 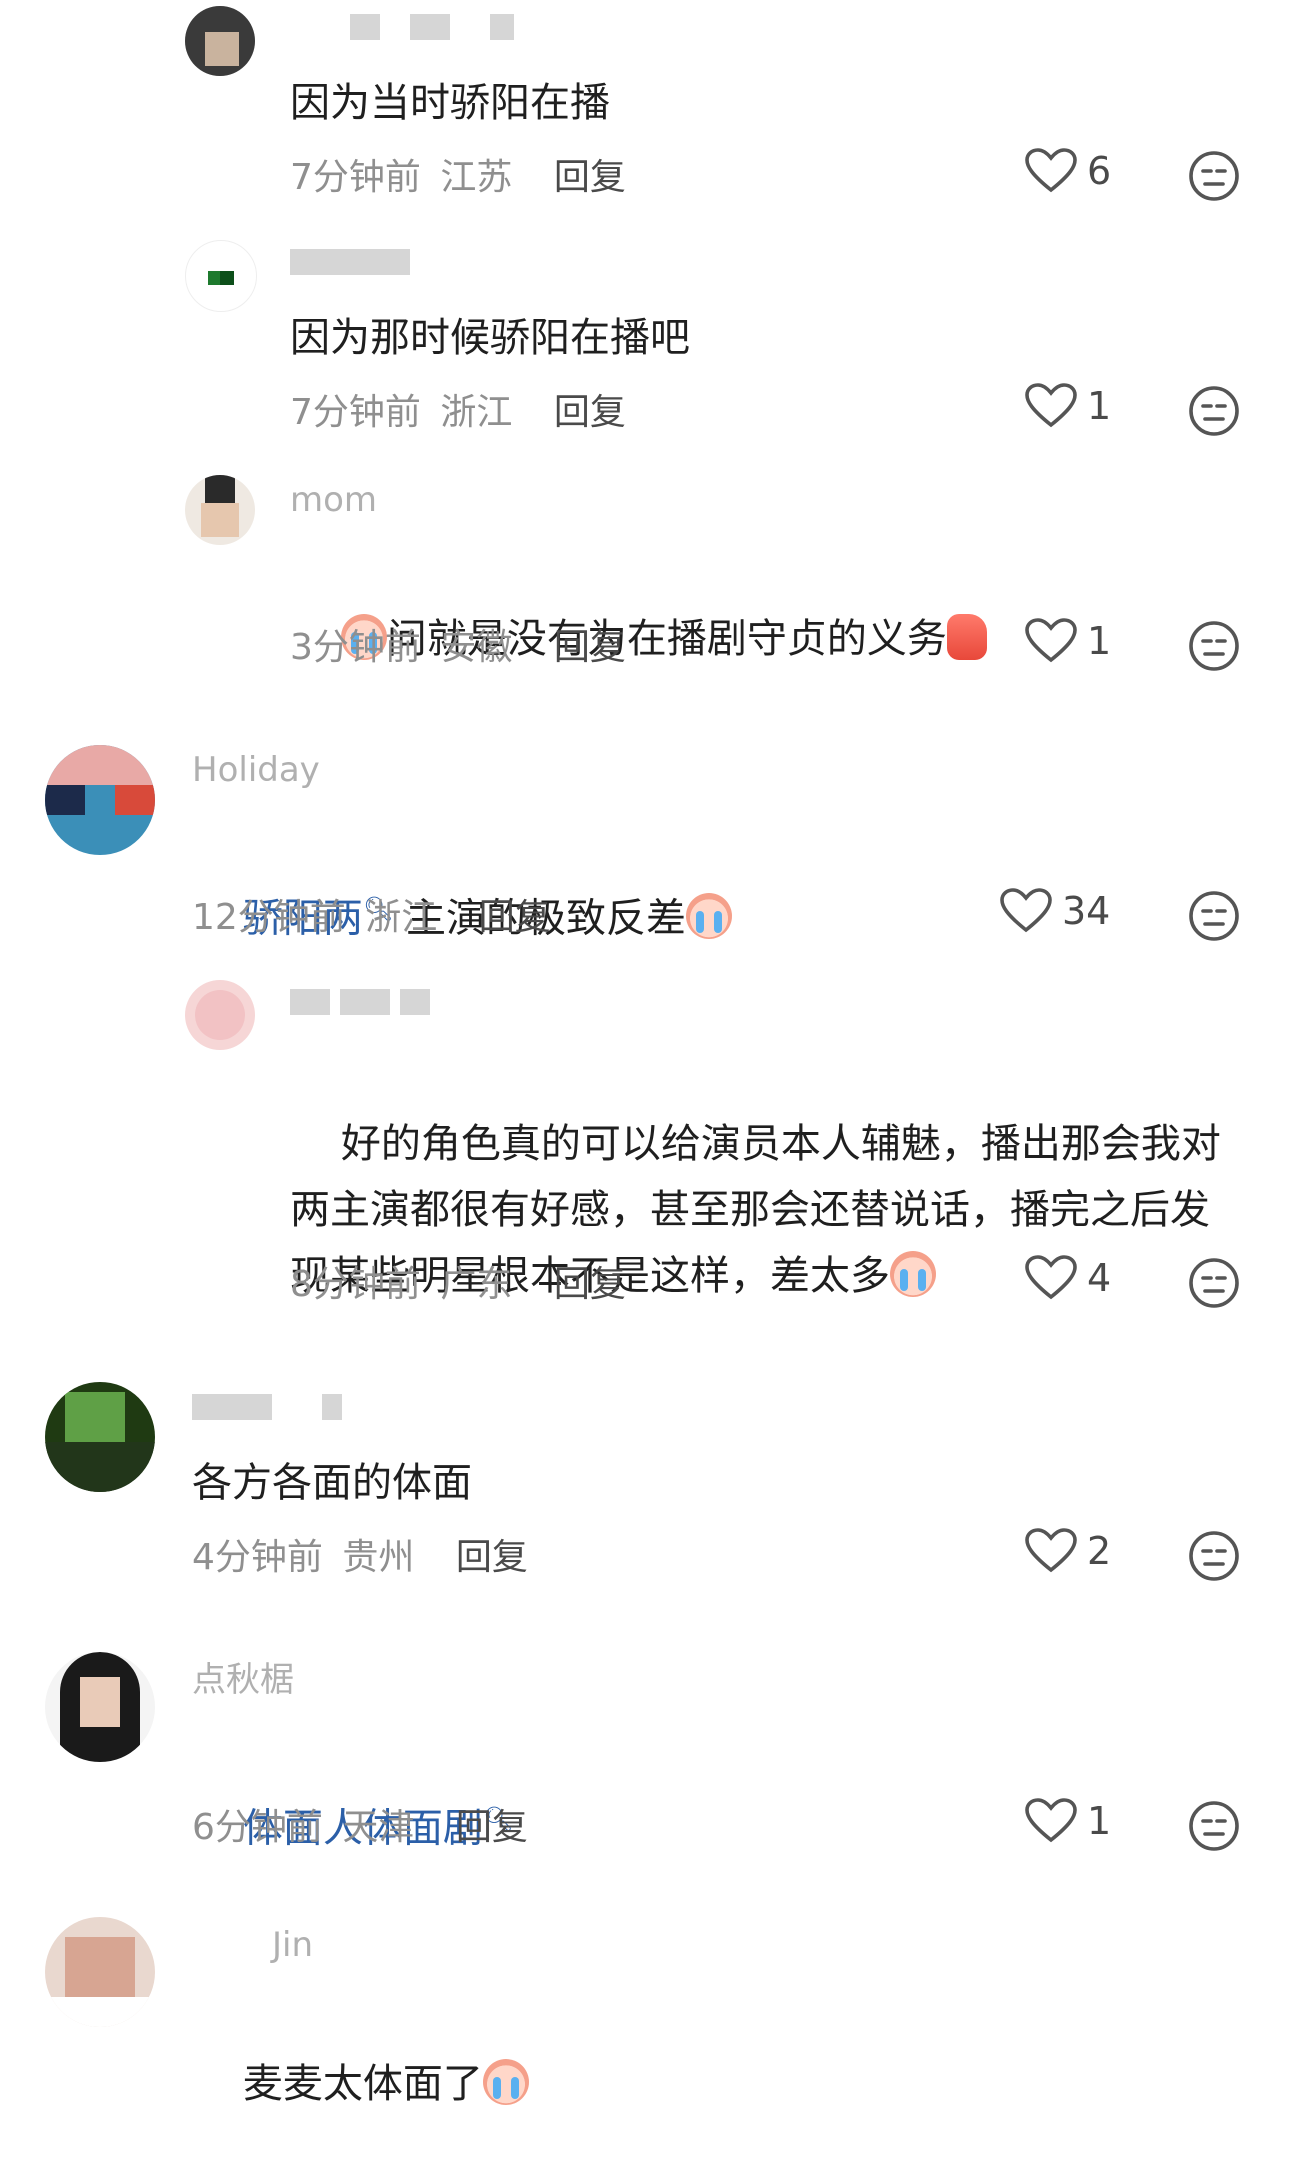 I want to click on like-button: 34, so click(x=1055, y=911).